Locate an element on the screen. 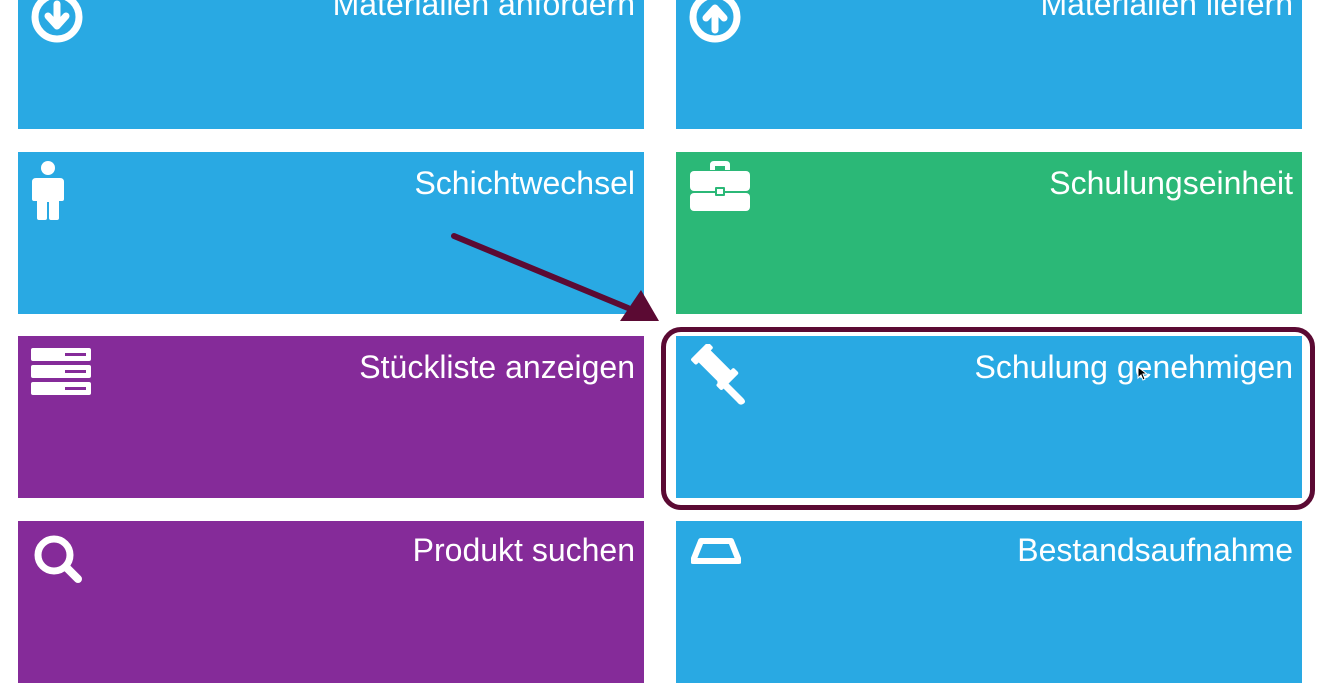  person-icon is located at coordinates (48, 191).